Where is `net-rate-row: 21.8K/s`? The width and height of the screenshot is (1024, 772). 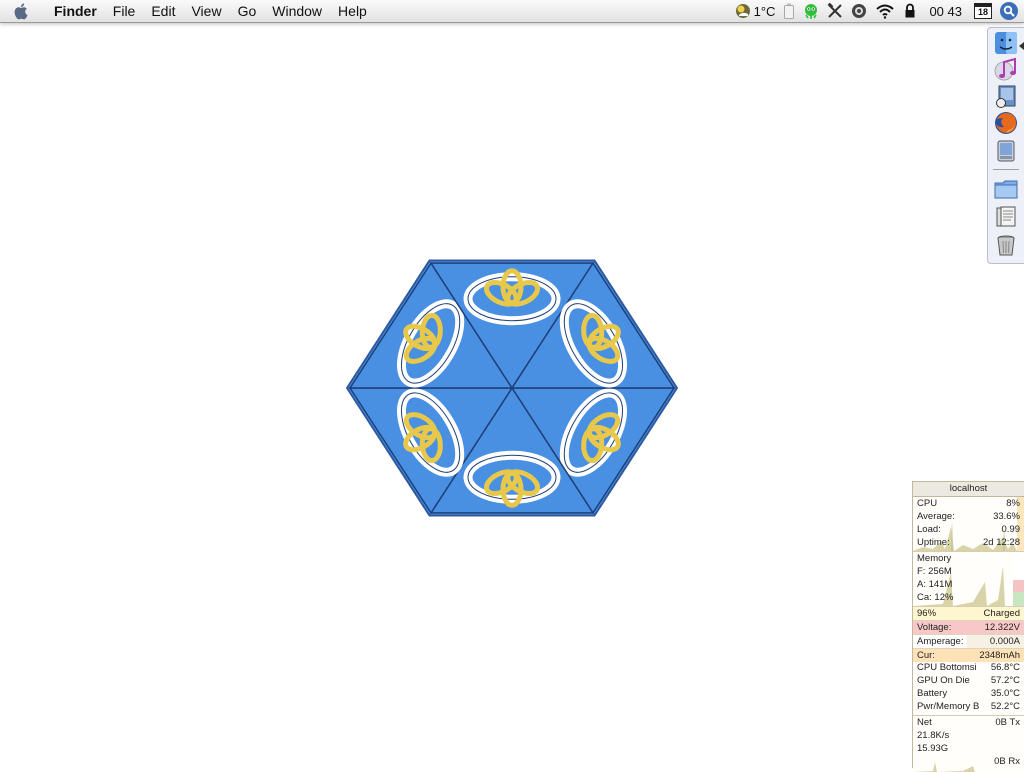
net-rate-row: 21.8K/s is located at coordinates (968, 735).